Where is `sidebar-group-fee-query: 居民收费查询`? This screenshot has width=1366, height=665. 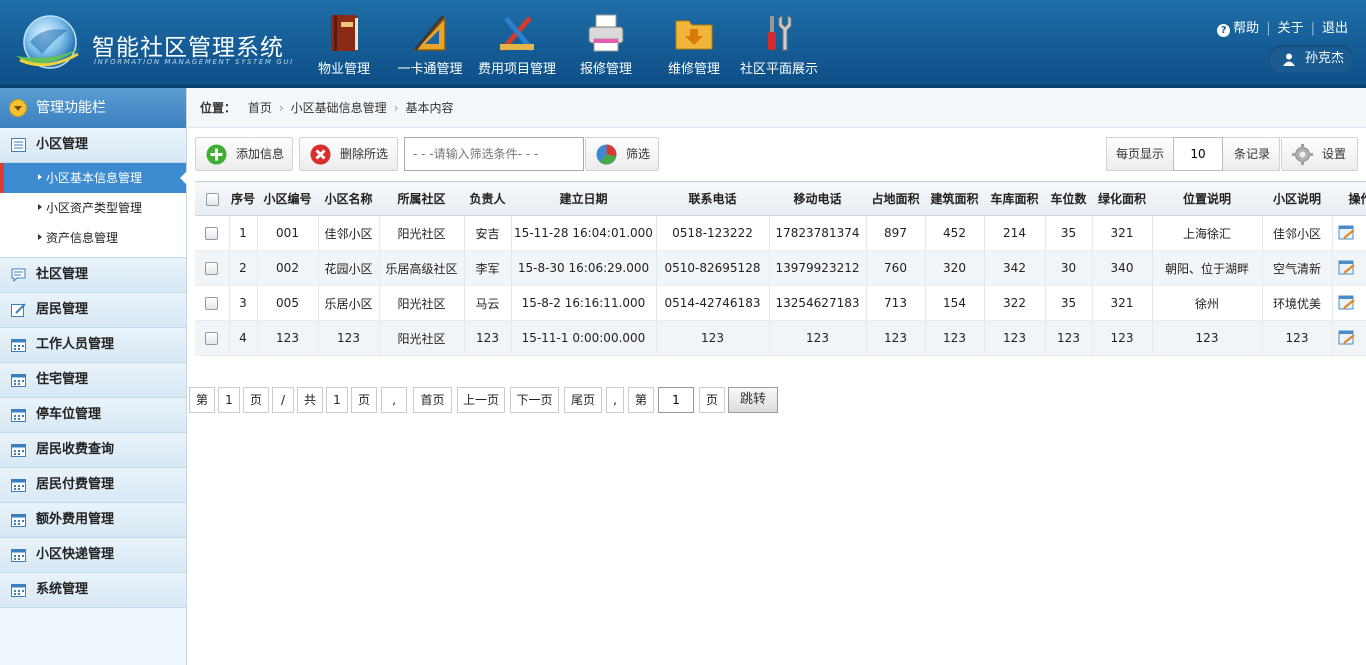 sidebar-group-fee-query: 居民收费查询 is located at coordinates (93, 450).